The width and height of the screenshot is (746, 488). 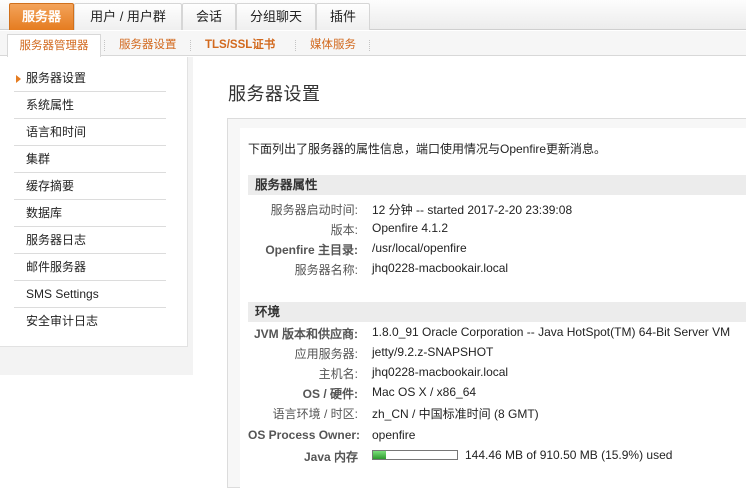 What do you see at coordinates (50, 105) in the screenshot?
I see `sidebar-item-label: 系统属性` at bounding box center [50, 105].